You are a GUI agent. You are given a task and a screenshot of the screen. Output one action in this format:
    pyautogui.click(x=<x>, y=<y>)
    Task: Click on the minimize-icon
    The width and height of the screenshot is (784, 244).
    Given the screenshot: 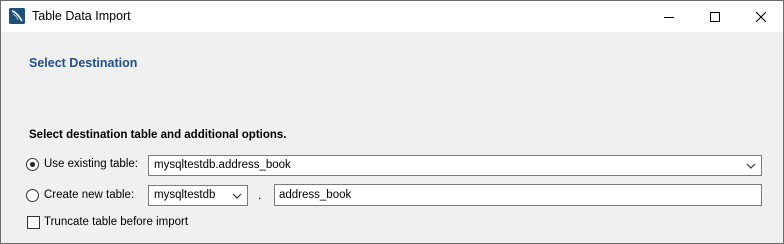 What is the action you would take?
    pyautogui.click(x=669, y=17)
    